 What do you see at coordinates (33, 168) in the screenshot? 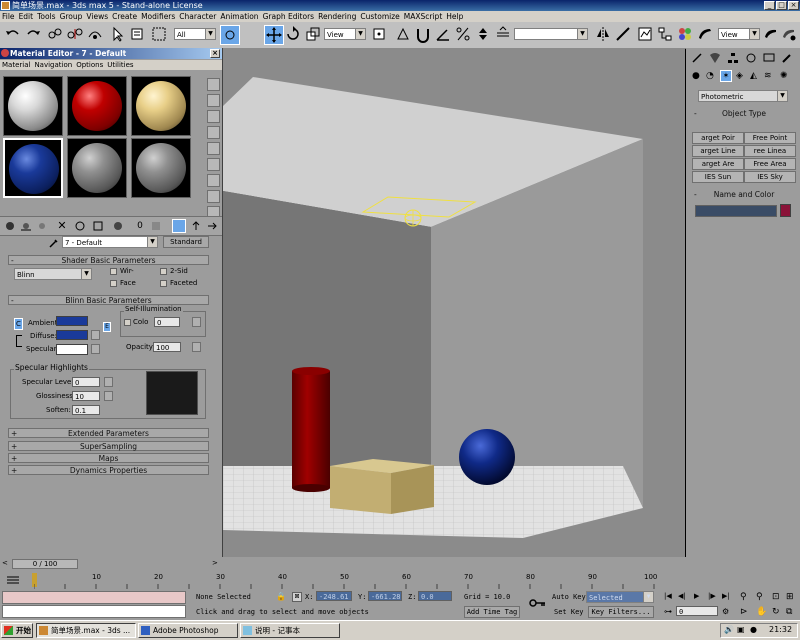
I see `sample-slot-4-active` at bounding box center [33, 168].